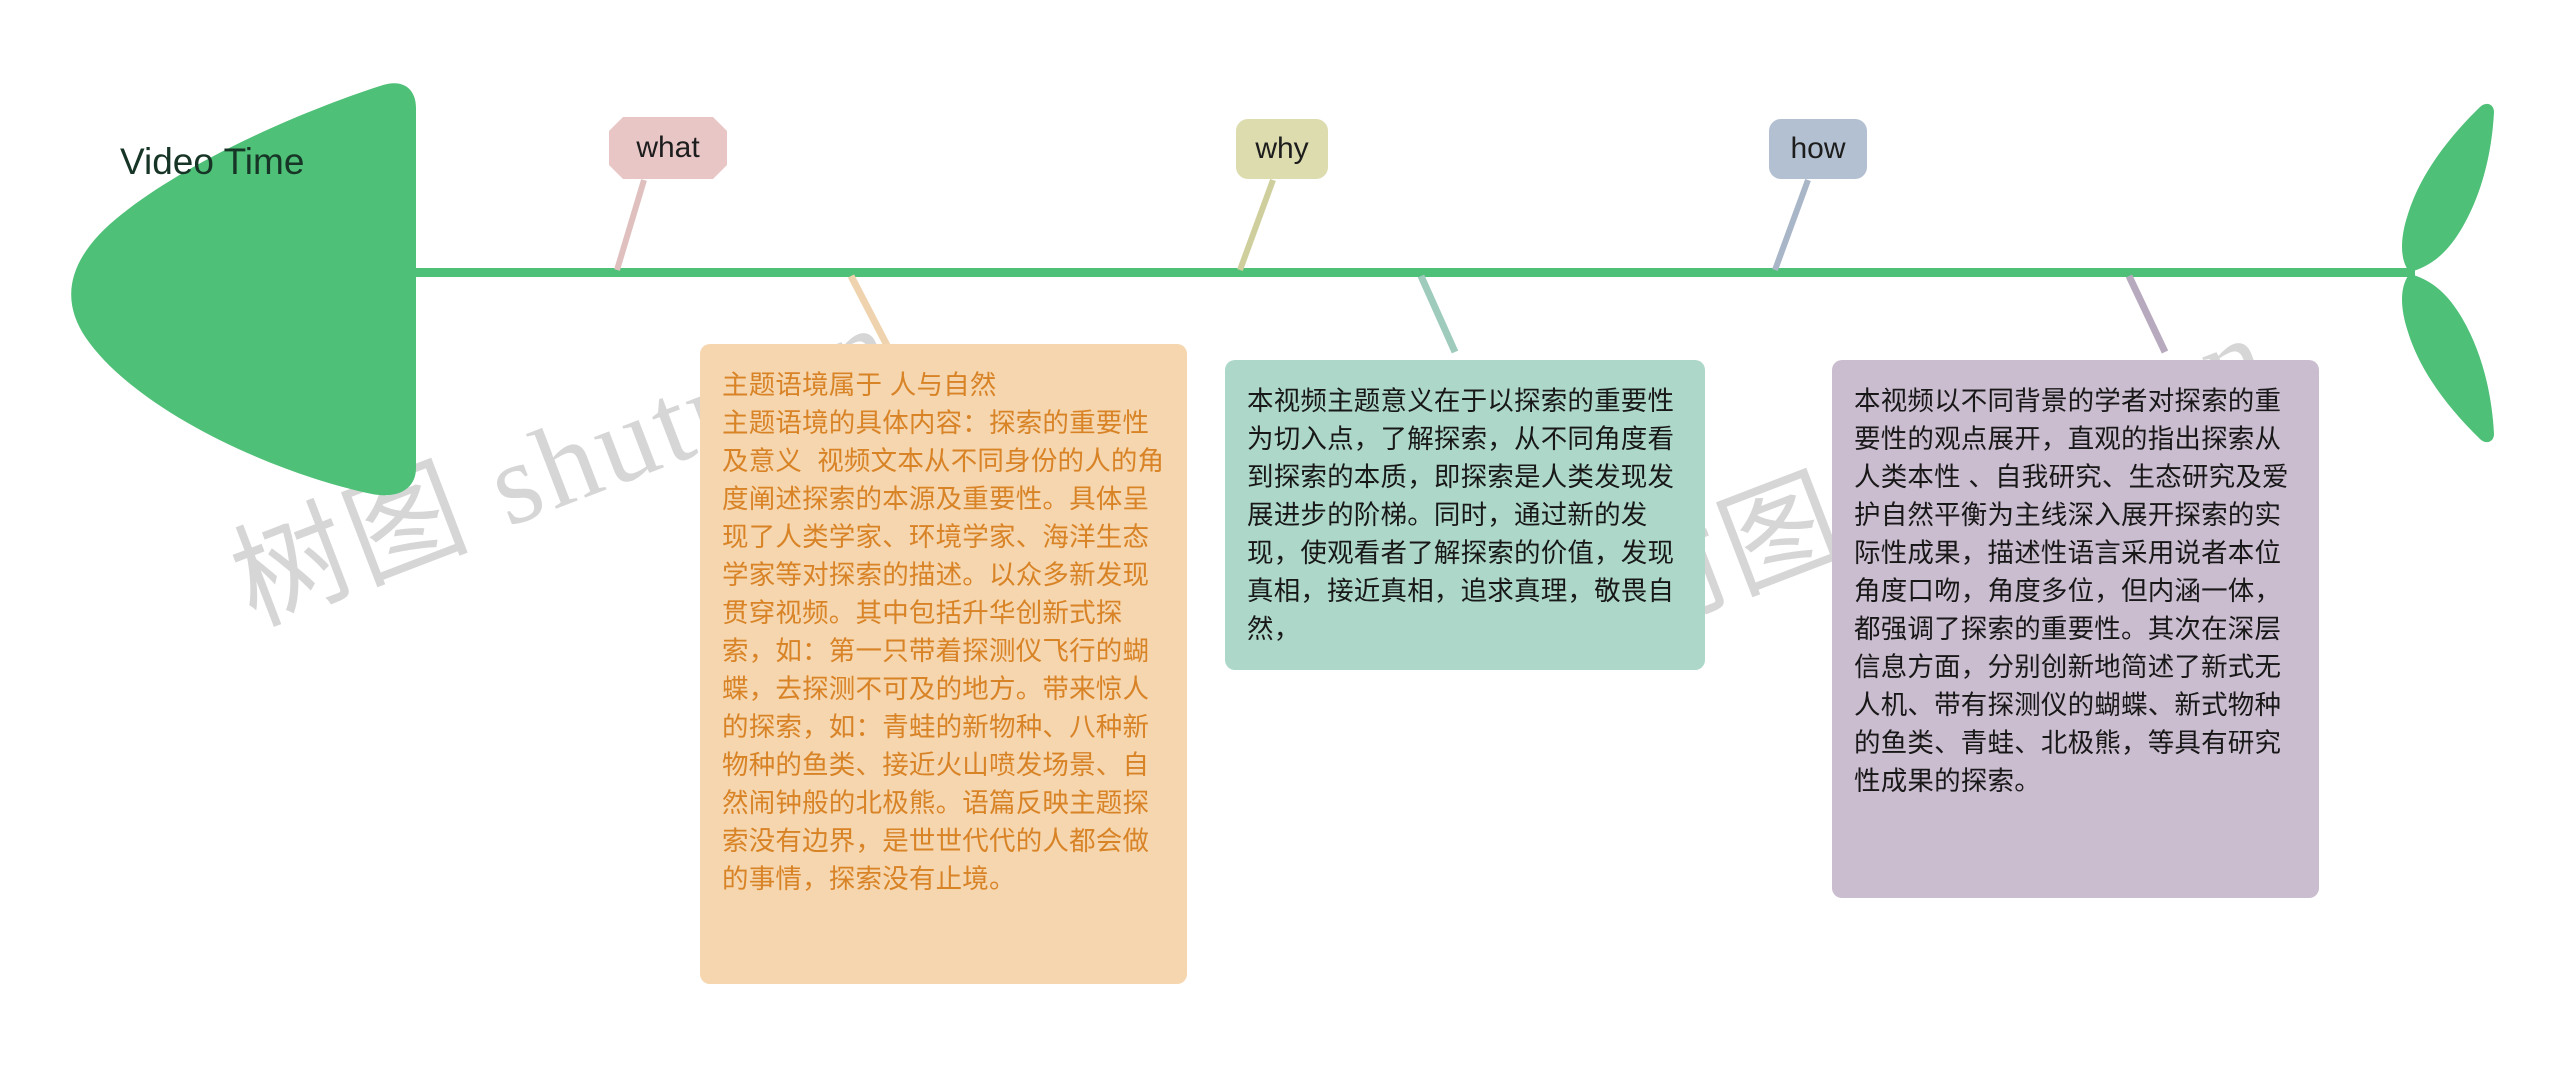 This screenshot has width=2560, height=1065. I want to click on fishbone-spine, so click(1335, 272).